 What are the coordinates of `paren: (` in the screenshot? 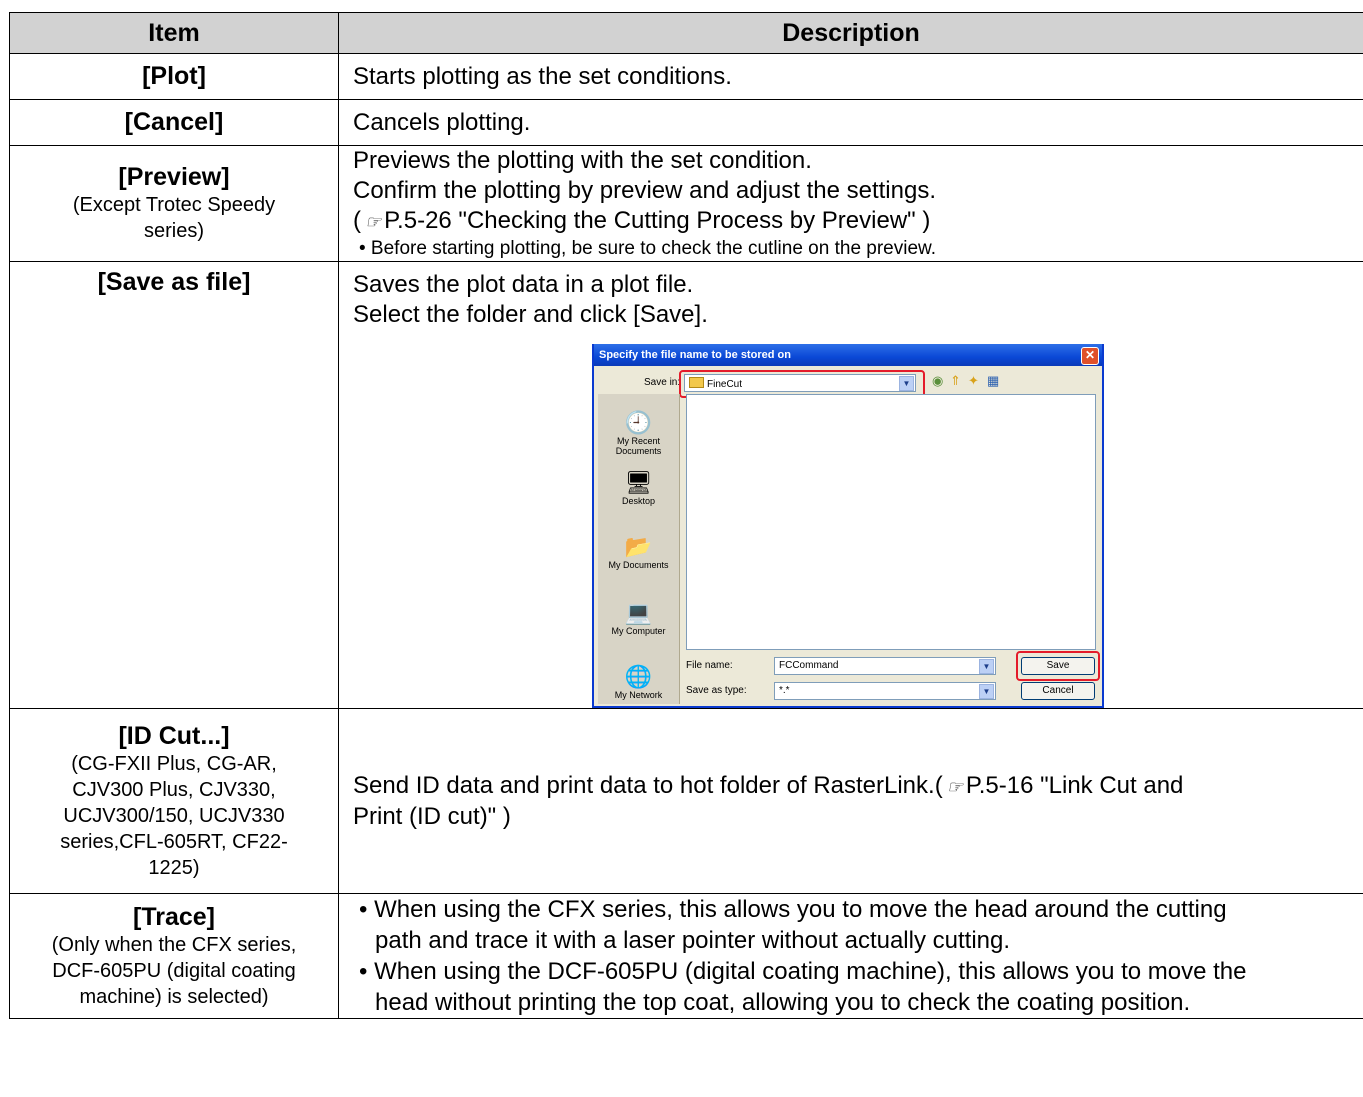 It's located at (357, 220).